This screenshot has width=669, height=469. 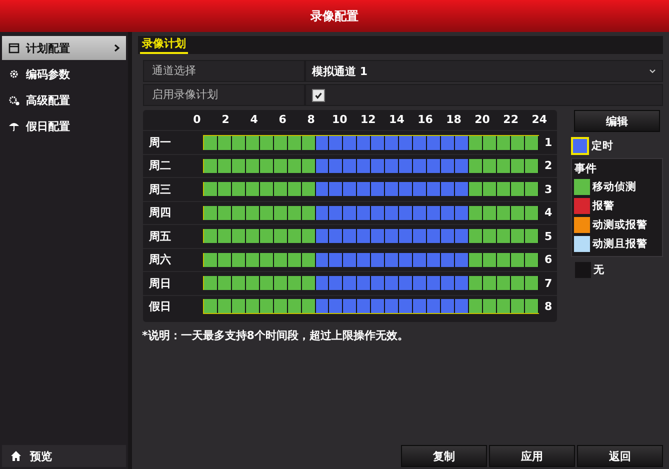 I want to click on legend-item: 无, so click(x=617, y=270).